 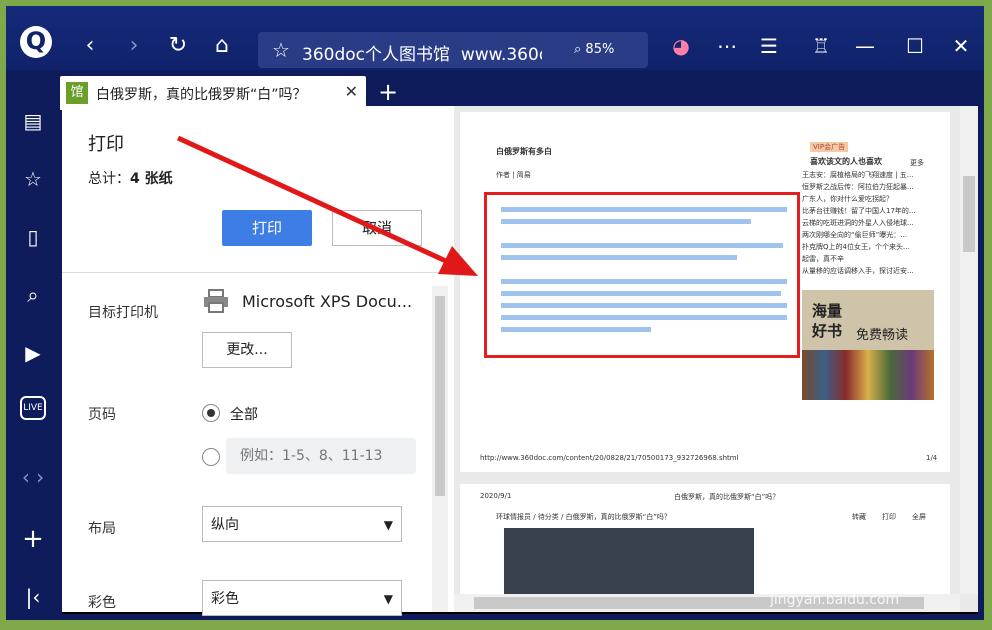 What do you see at coordinates (225, 599) in the screenshot?
I see `color-value: 彩色` at bounding box center [225, 599].